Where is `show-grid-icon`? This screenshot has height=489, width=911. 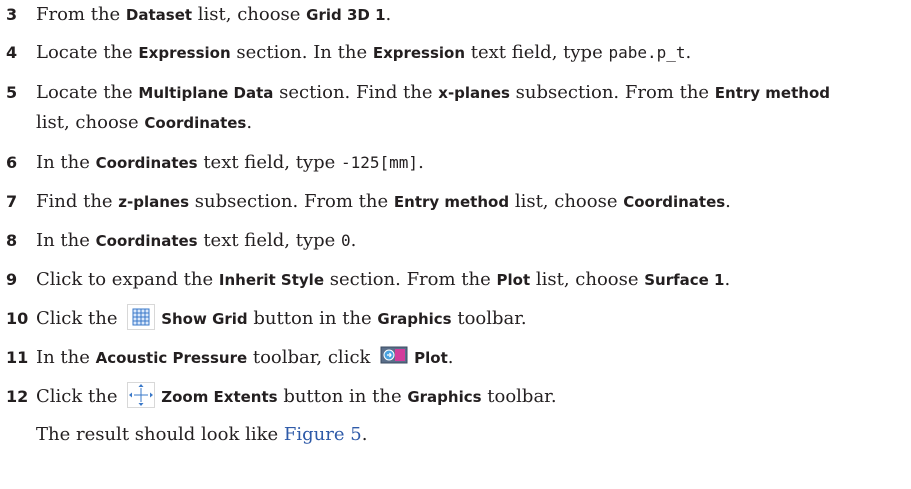
show-grid-icon is located at coordinates (141, 317).